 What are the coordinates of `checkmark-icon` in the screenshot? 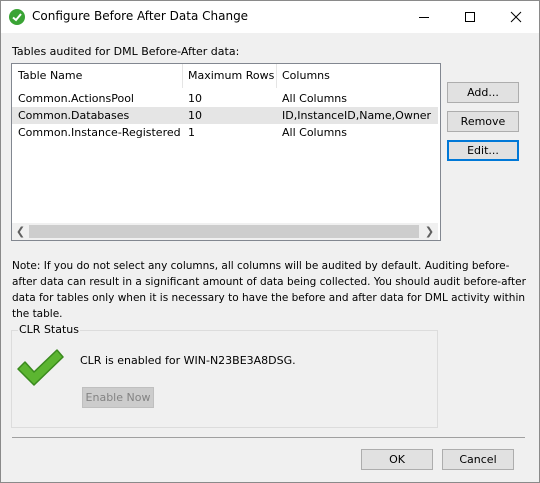 It's located at (40, 367).